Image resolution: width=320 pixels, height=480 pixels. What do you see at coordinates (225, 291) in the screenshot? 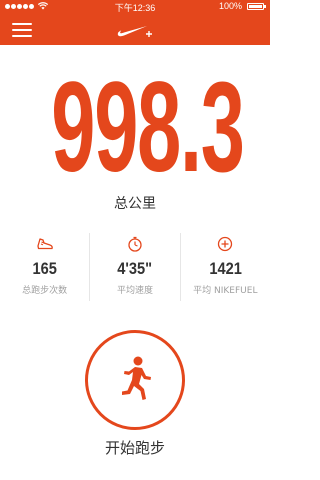
I see `stat-label: 平均 NIKEFUEL` at bounding box center [225, 291].